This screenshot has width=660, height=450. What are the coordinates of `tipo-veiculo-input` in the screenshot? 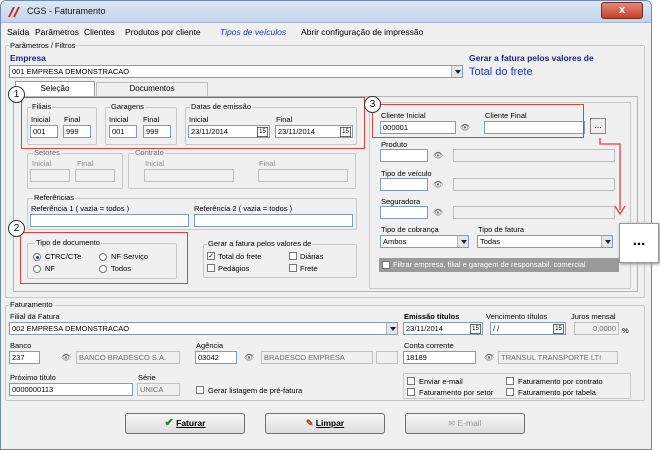 It's located at (404, 184).